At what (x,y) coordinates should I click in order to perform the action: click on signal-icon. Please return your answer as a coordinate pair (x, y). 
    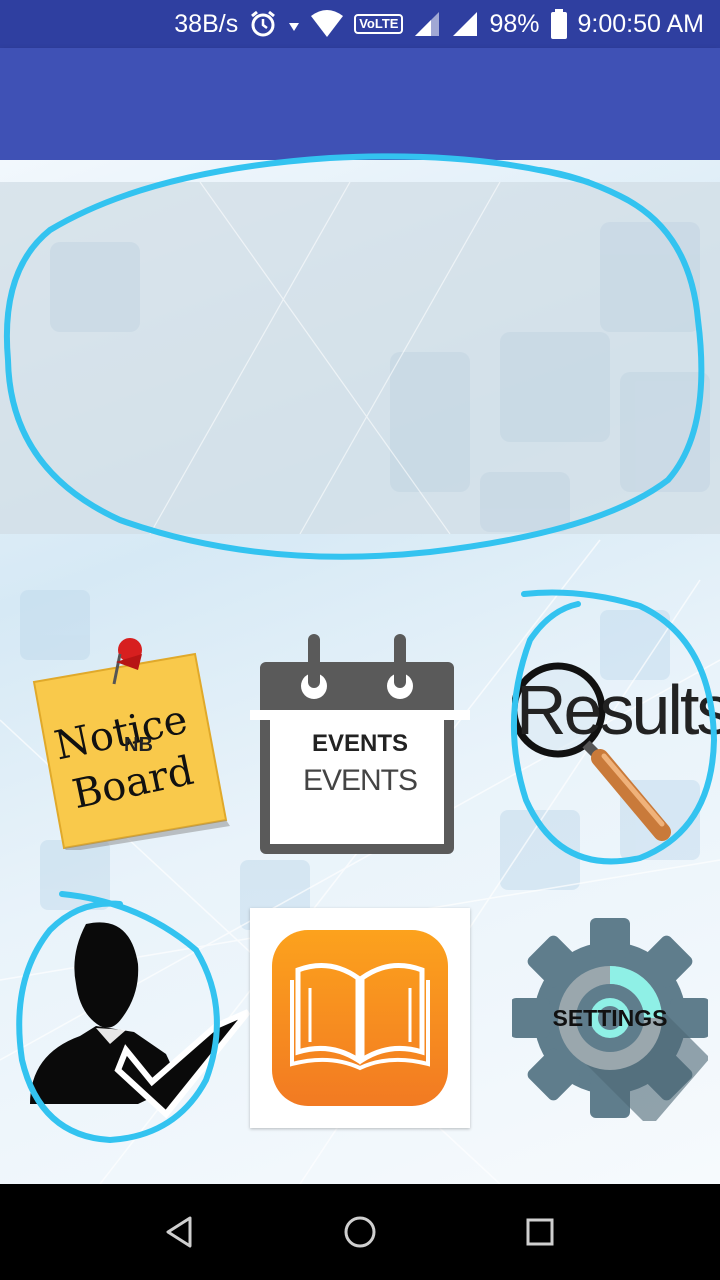
    Looking at the image, I should click on (427, 24).